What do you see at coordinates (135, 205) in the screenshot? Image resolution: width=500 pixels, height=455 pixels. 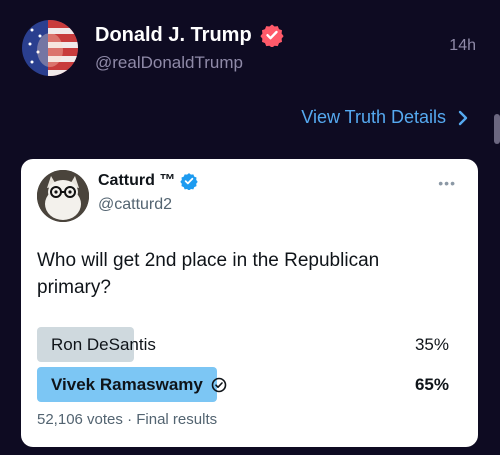 I see `tweet-author-handle: @catturd2` at bounding box center [135, 205].